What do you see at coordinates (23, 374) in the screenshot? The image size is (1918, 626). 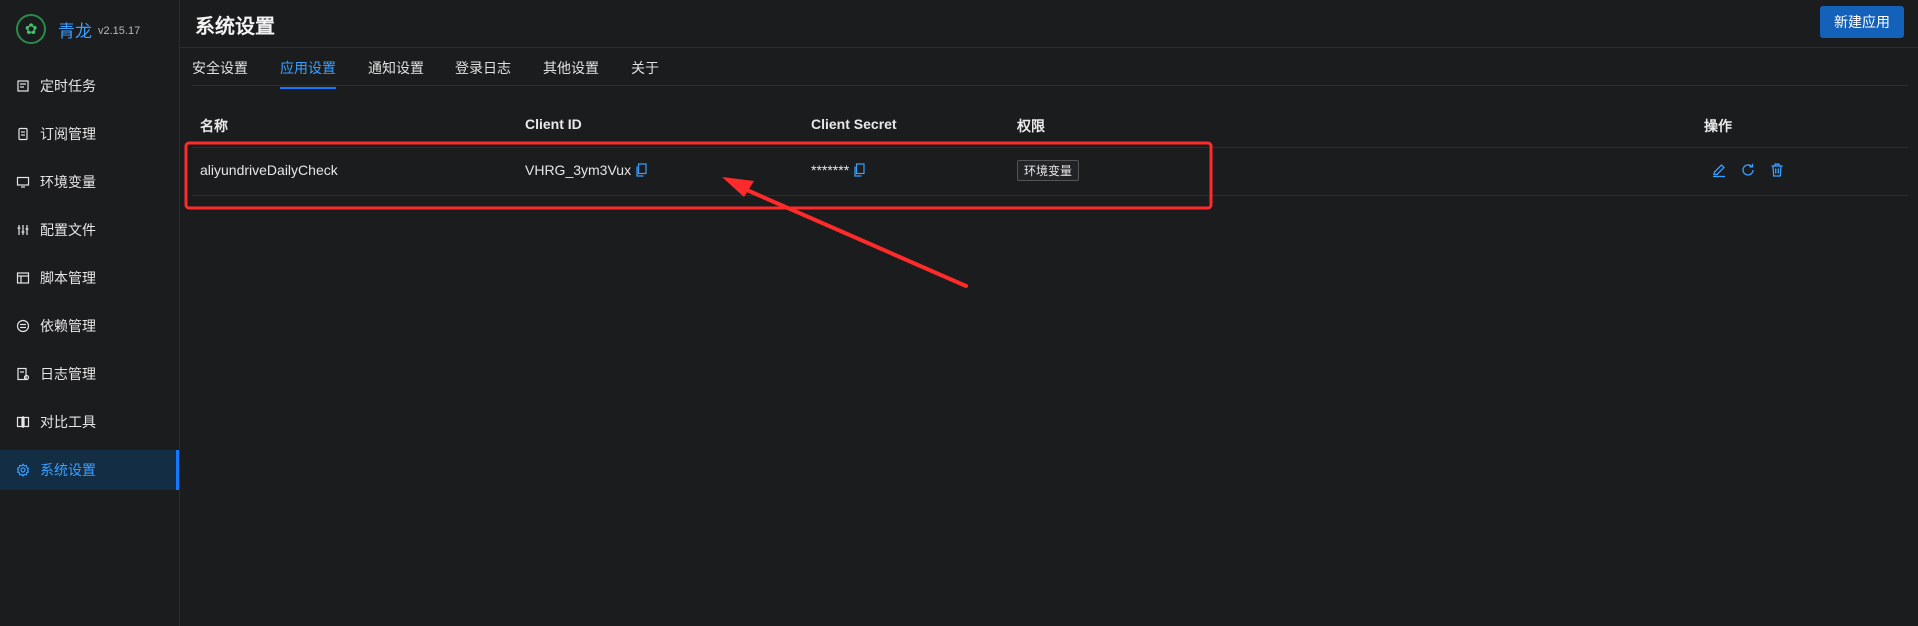 I see `log-icon` at bounding box center [23, 374].